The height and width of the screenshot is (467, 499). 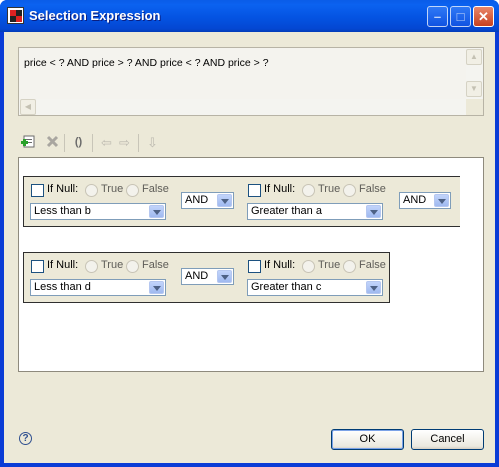 I want to click on delete-icon, so click(x=52, y=142).